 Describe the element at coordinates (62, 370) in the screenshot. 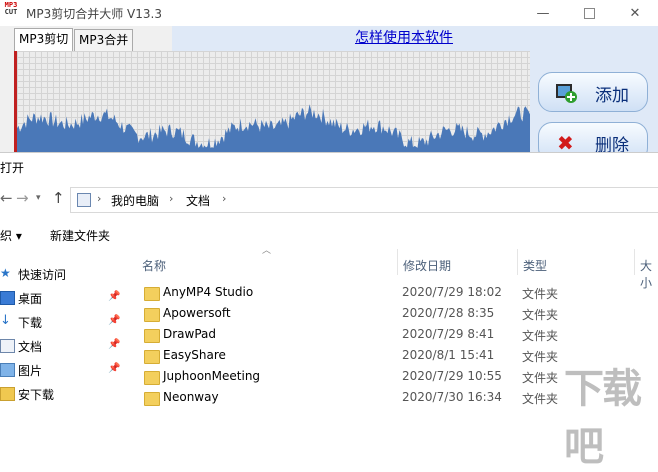

I see `nav-item-pictures: 图片 📌` at that location.